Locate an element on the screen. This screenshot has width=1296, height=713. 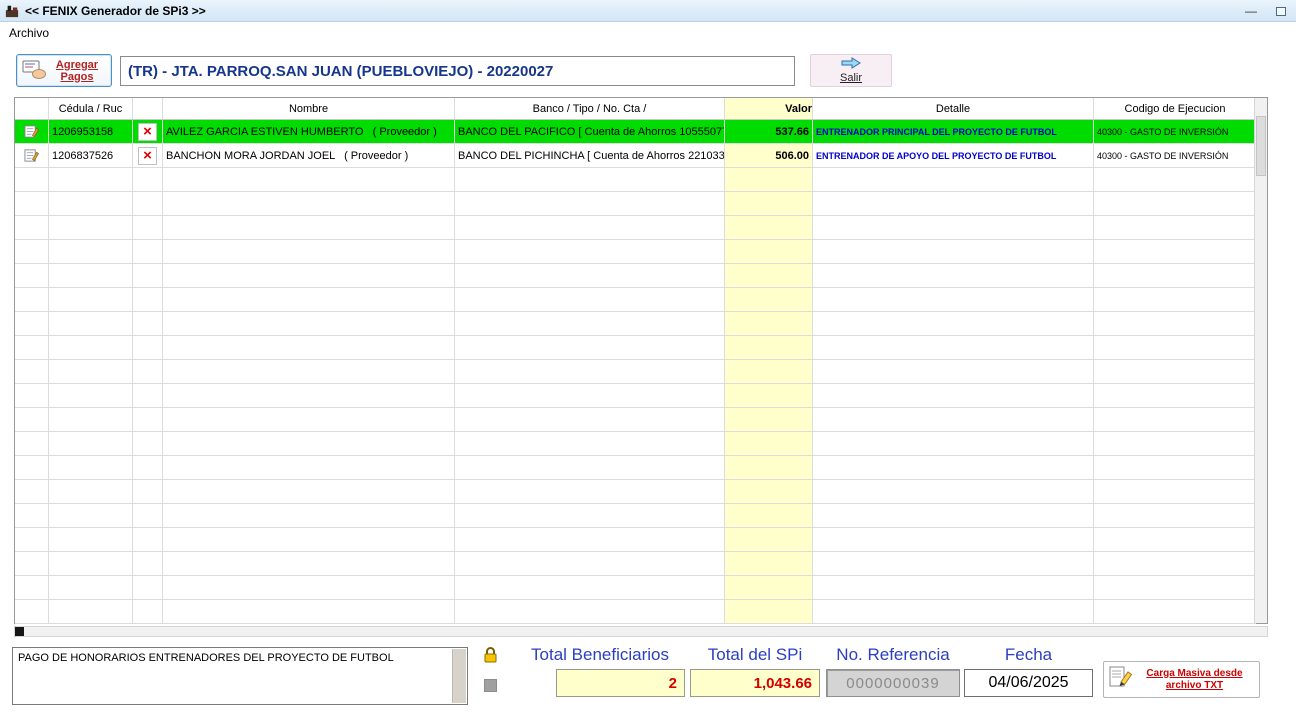
column-header-detalle: Detalle is located at coordinates (953, 108).